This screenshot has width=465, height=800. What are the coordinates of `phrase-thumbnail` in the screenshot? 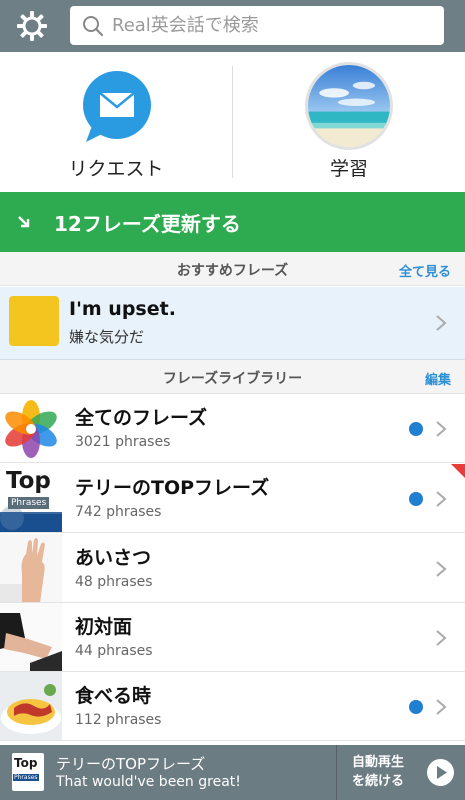 It's located at (34, 321).